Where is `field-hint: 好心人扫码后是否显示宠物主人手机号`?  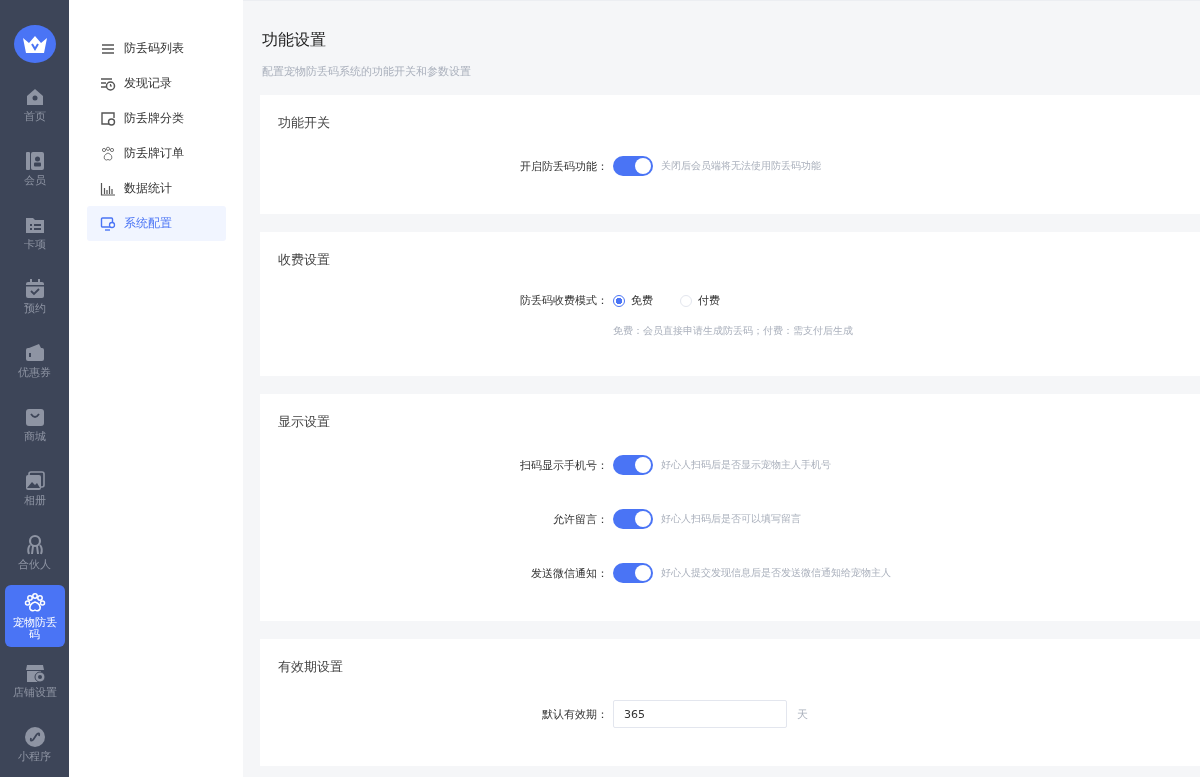 field-hint: 好心人扫码后是否显示宠物主人手机号 is located at coordinates (746, 465).